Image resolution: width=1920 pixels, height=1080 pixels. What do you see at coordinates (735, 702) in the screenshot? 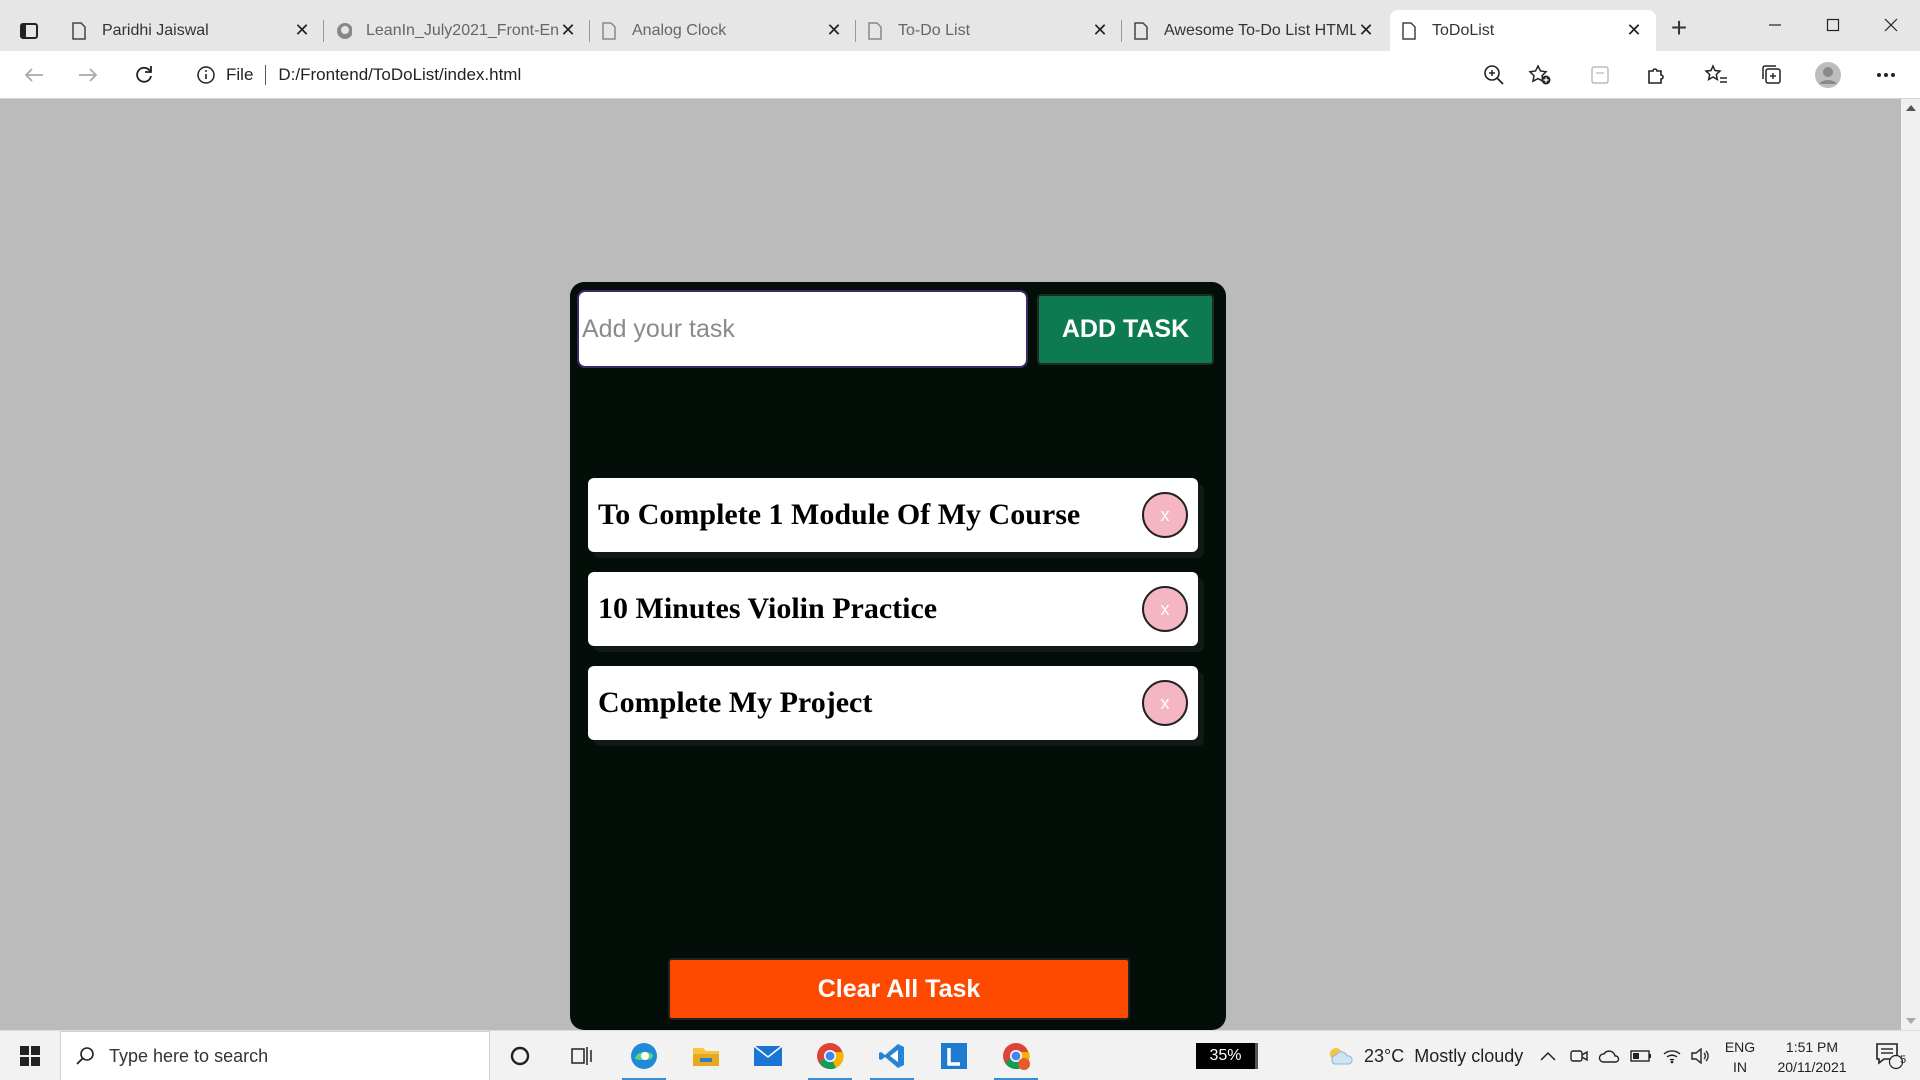
I see `task-text: Complete My Project` at bounding box center [735, 702].